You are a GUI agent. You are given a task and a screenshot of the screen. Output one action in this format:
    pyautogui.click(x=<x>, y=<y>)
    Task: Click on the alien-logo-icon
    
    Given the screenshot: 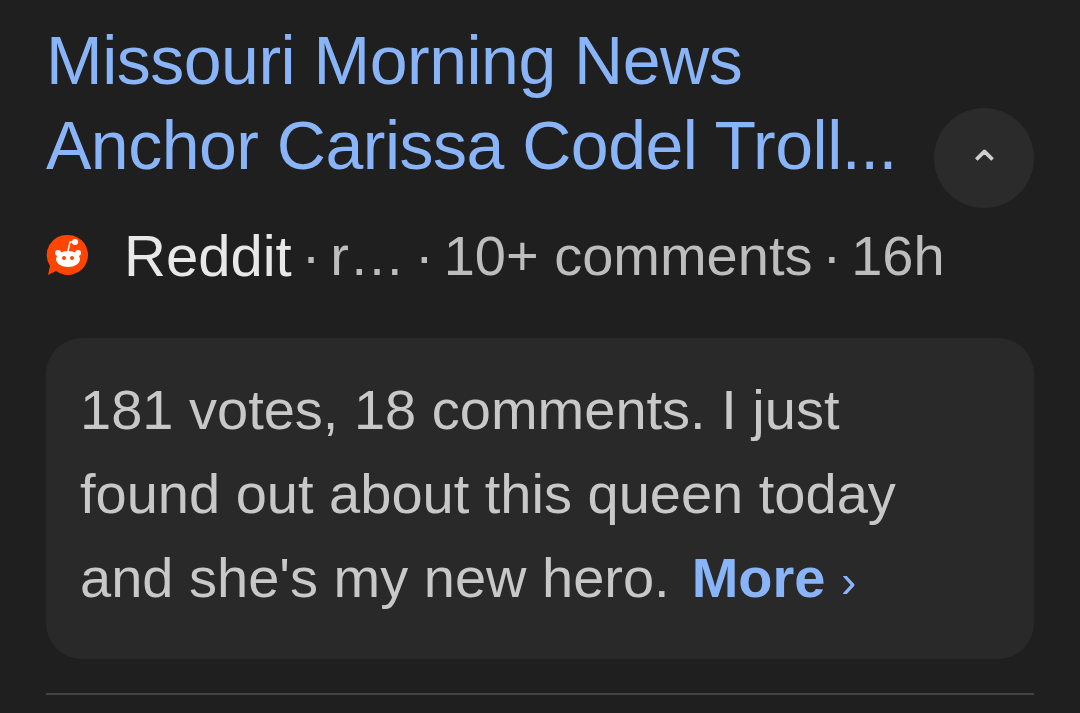 What is the action you would take?
    pyautogui.click(x=68, y=255)
    